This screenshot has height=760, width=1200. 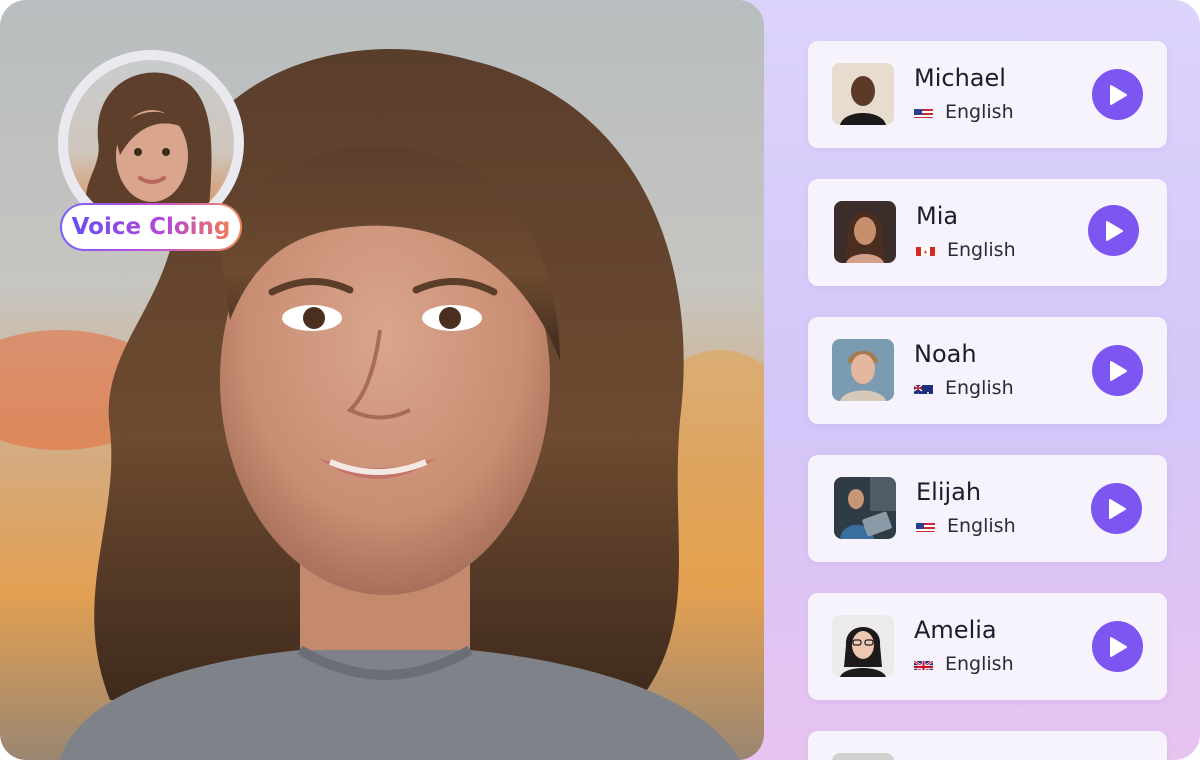 What do you see at coordinates (925, 250) in the screenshot?
I see `ca-flag-icon` at bounding box center [925, 250].